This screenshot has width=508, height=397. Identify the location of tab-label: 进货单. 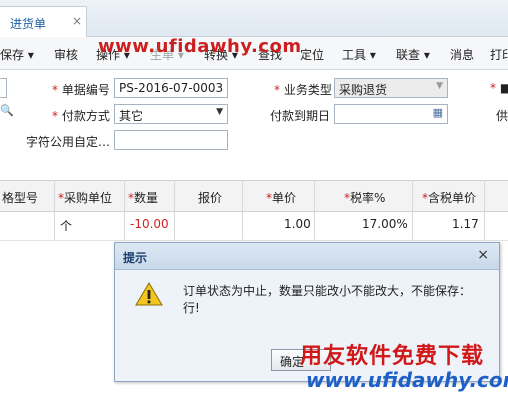
(28, 24).